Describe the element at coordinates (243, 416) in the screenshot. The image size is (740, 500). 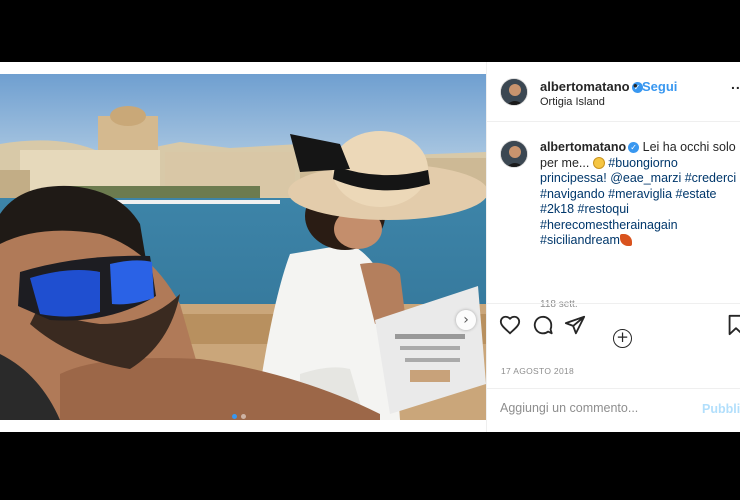
I see `carousel-dot` at that location.